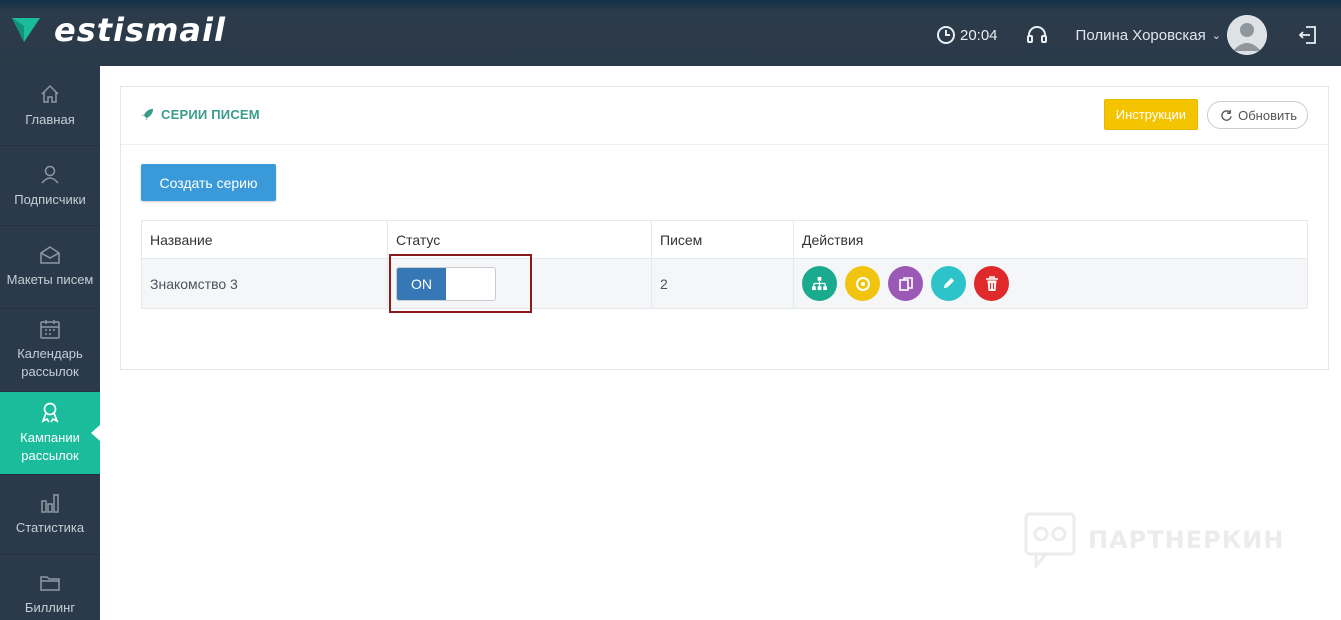 This screenshot has height=620, width=1341. I want to click on sidebar-item-label: Подписчики, so click(50, 199).